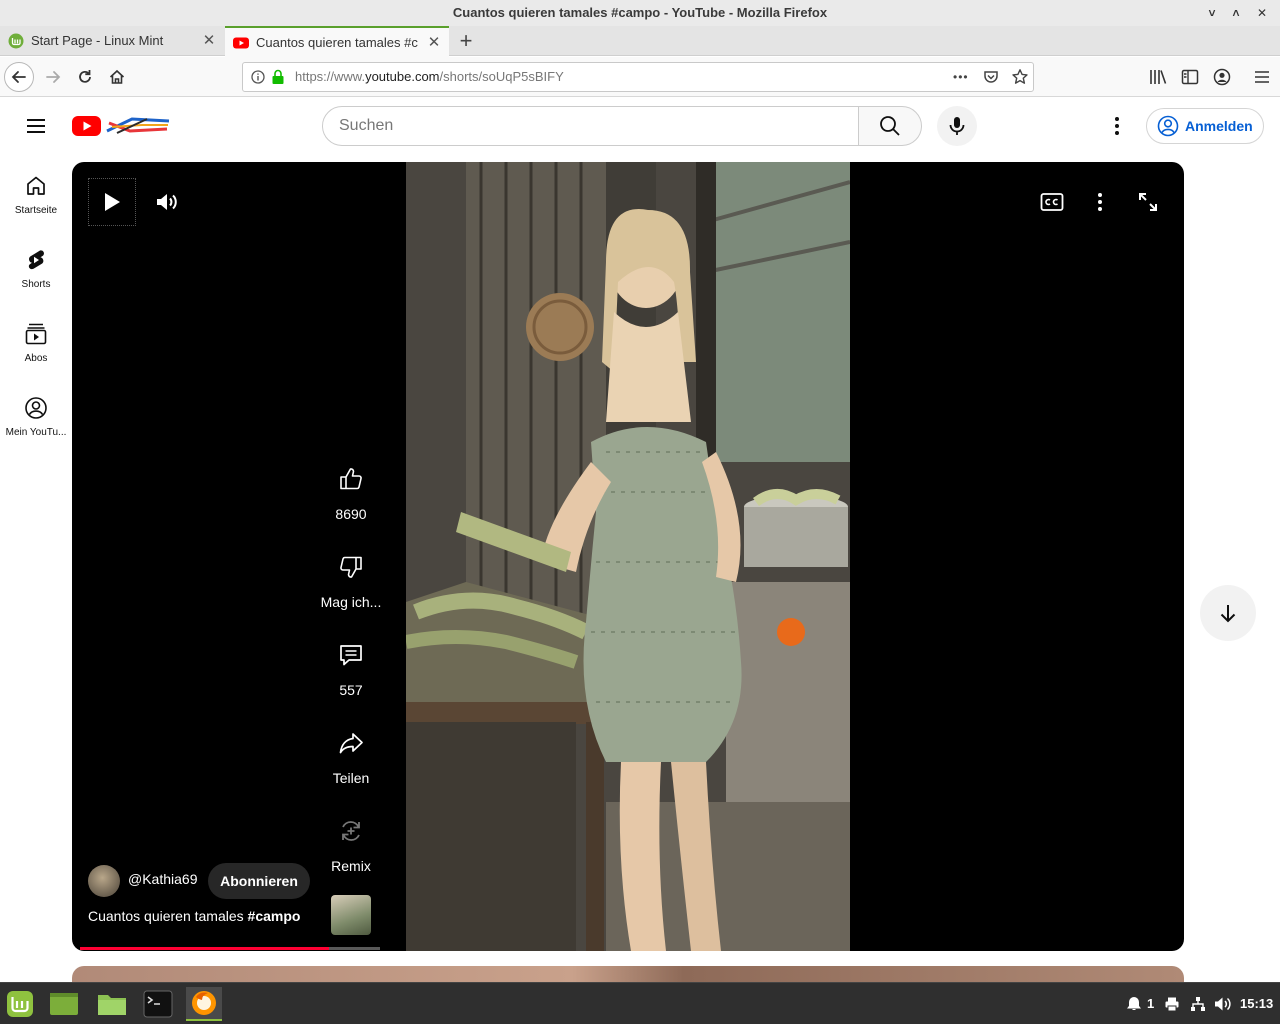 This screenshot has height=1025, width=1280. I want to click on remix-icon, so click(351, 831).